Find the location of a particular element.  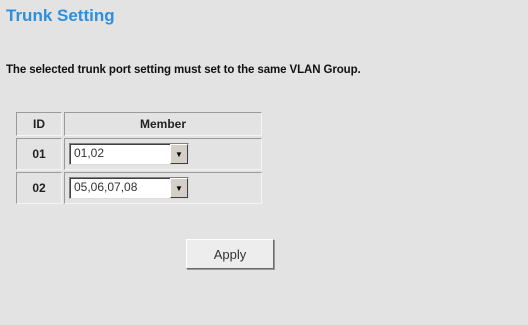

member-select-02: 05,06,07,08 ▼ is located at coordinates (129, 188).